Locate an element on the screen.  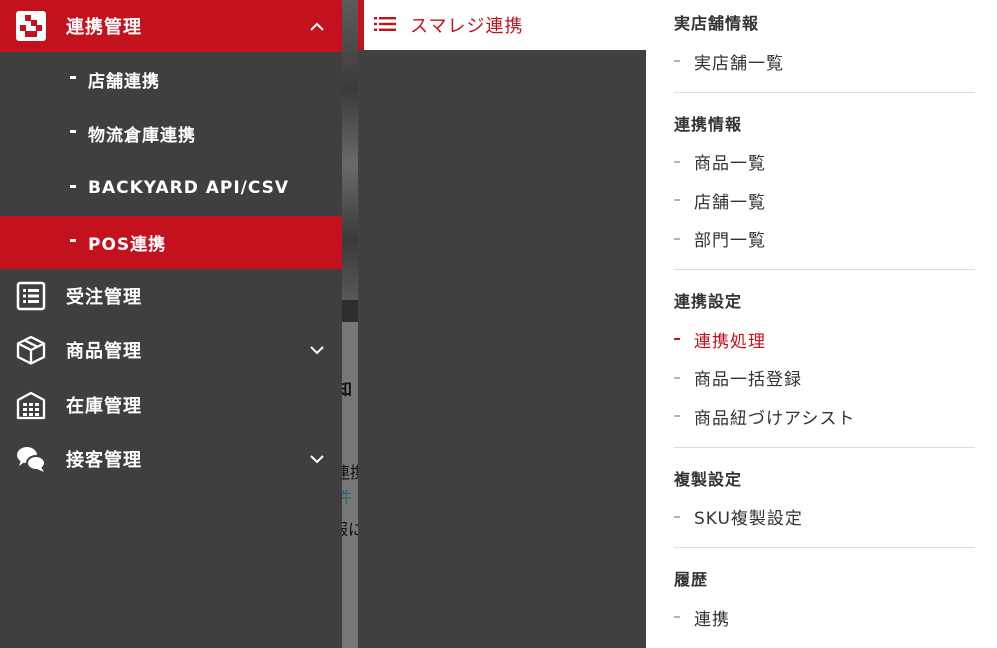
nav-item-label: 在庫管理 is located at coordinates (104, 406).